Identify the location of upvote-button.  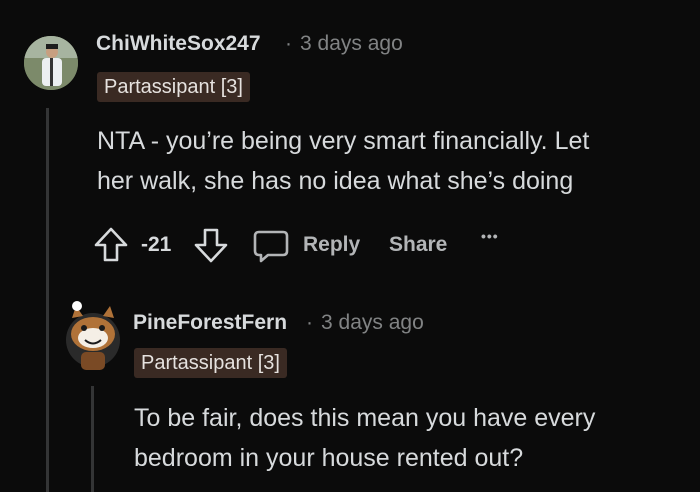
(111, 245).